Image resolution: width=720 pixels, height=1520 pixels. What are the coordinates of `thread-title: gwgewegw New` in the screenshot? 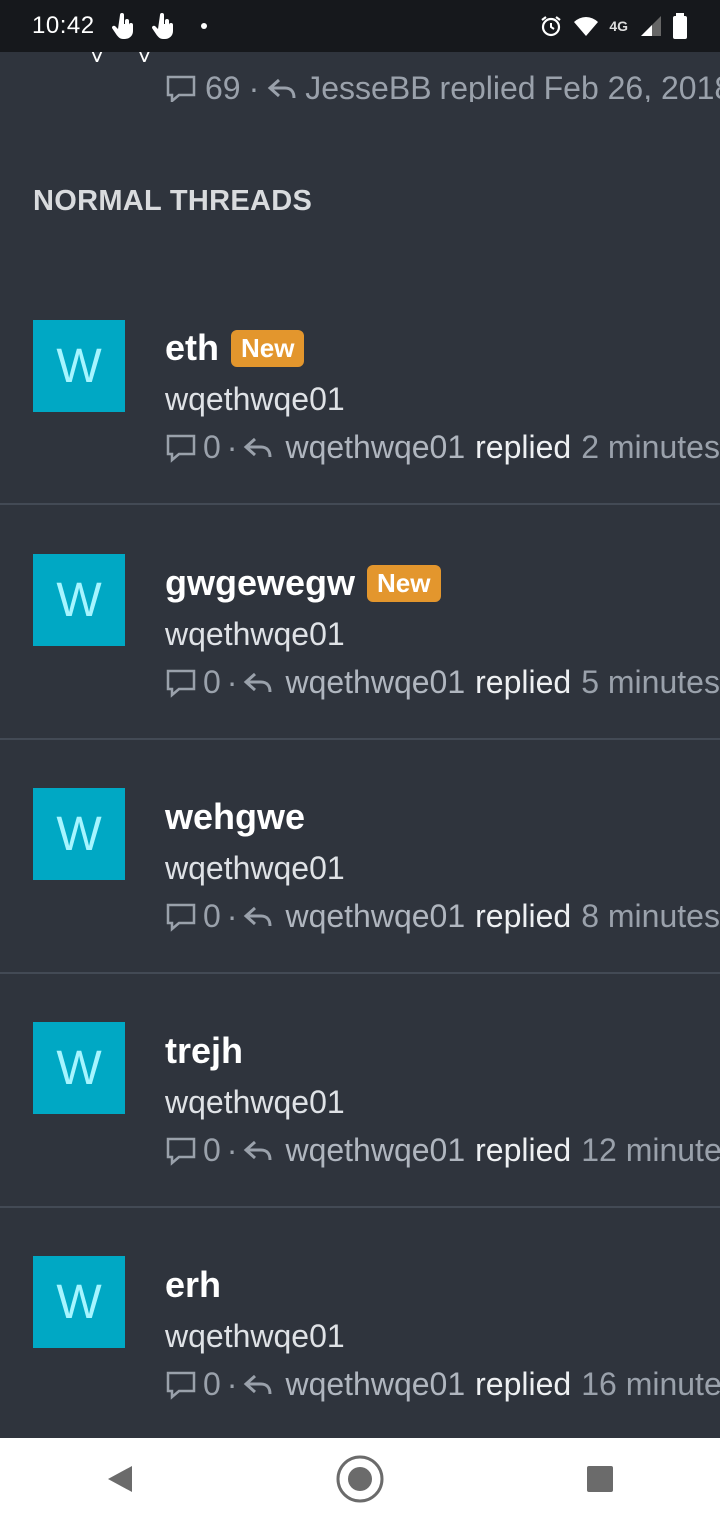 It's located at (303, 583).